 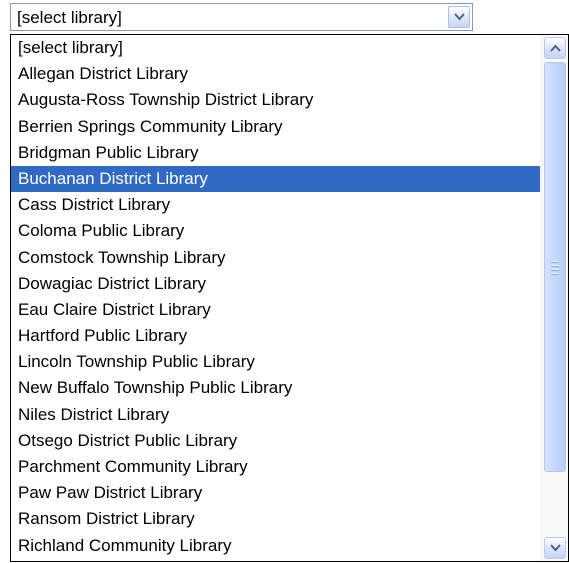 What do you see at coordinates (275, 388) in the screenshot?
I see `list-item: New Buffalo Township Public Library` at bounding box center [275, 388].